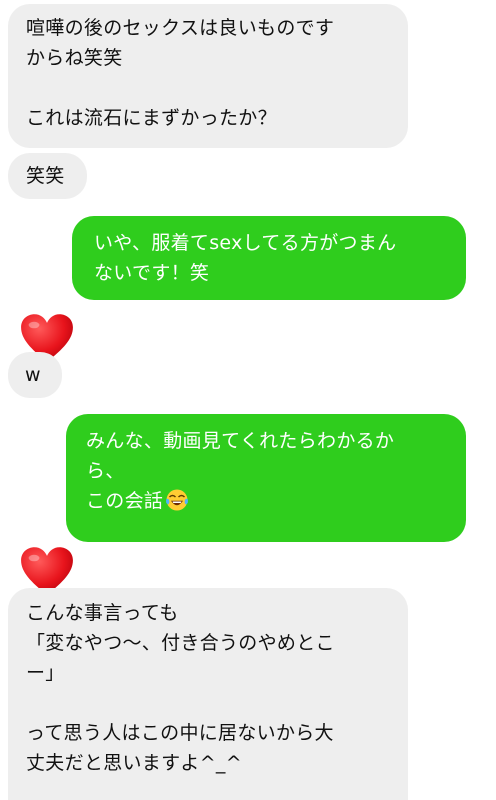 The image size is (496, 800). What do you see at coordinates (125, 501) in the screenshot?
I see `message-text-segment: この会話` at bounding box center [125, 501].